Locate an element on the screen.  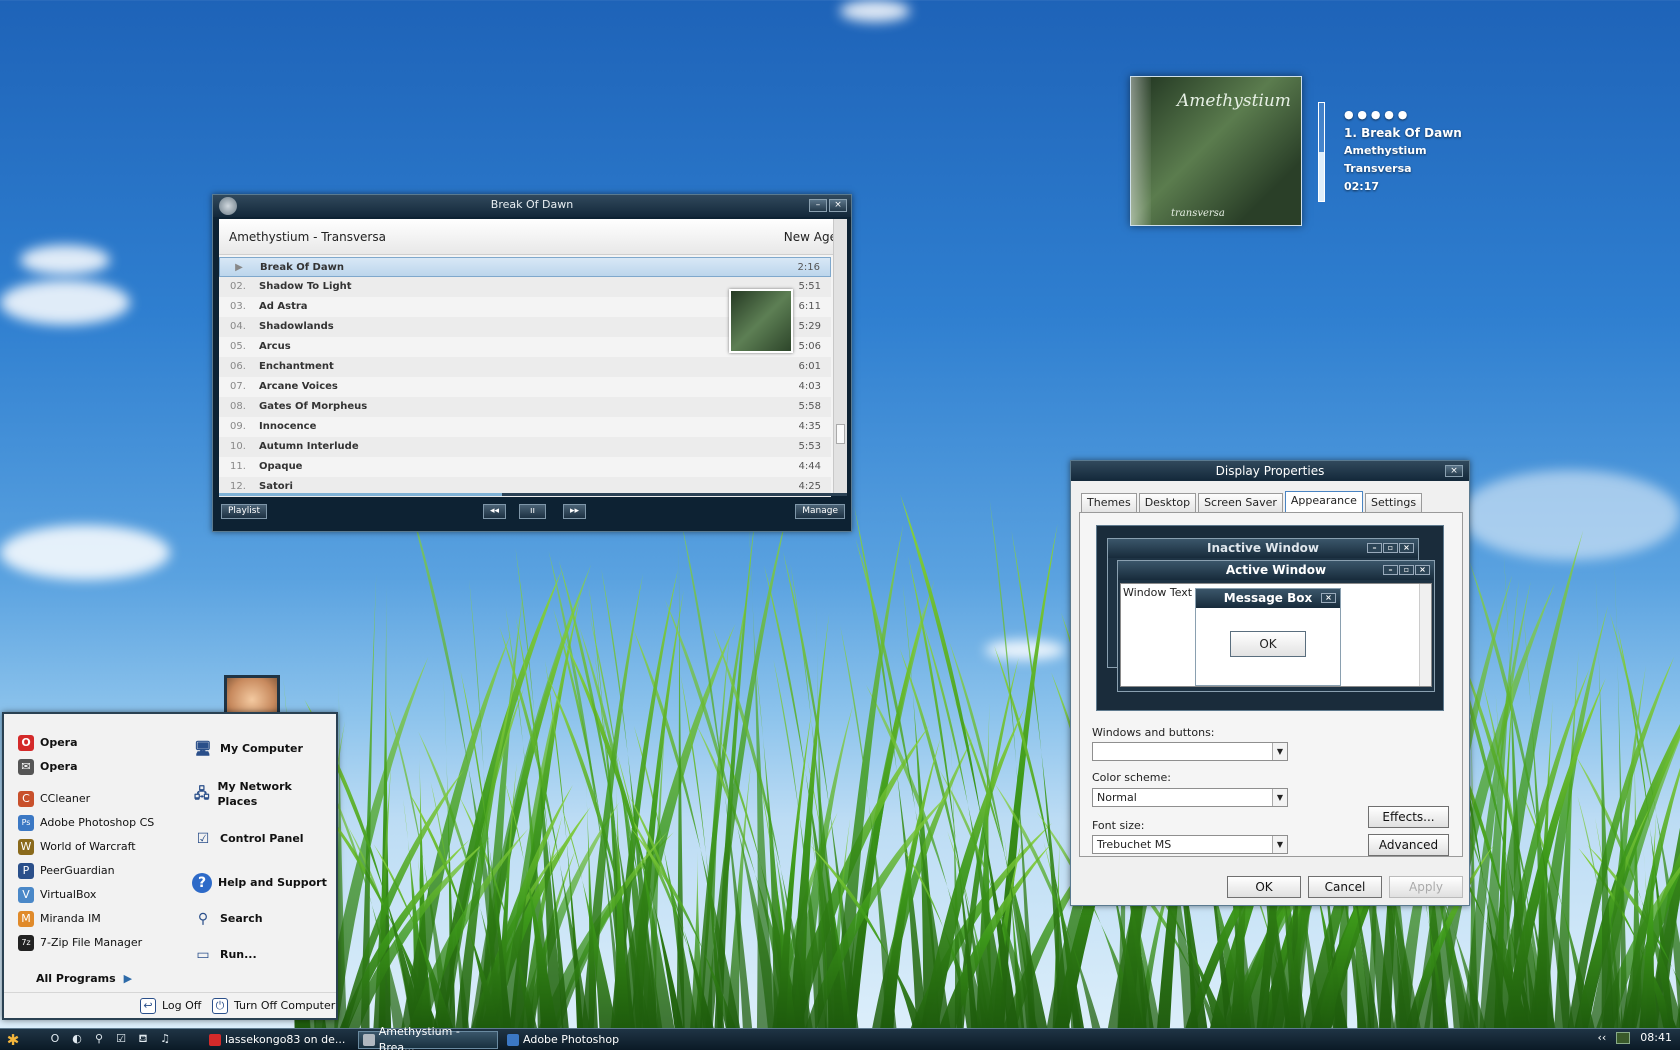
advanced-button: Advanced is located at coordinates (1408, 845).